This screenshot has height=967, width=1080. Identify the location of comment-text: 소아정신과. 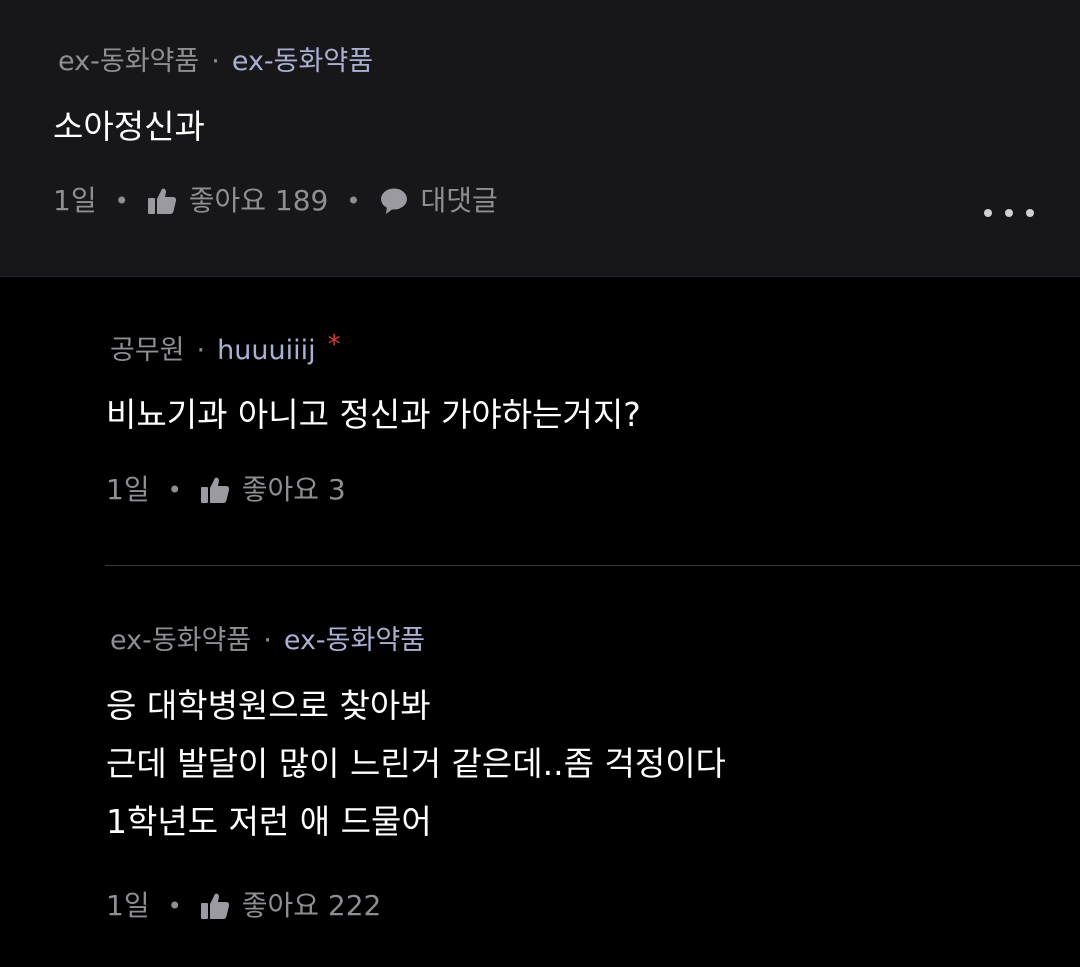
(129, 126).